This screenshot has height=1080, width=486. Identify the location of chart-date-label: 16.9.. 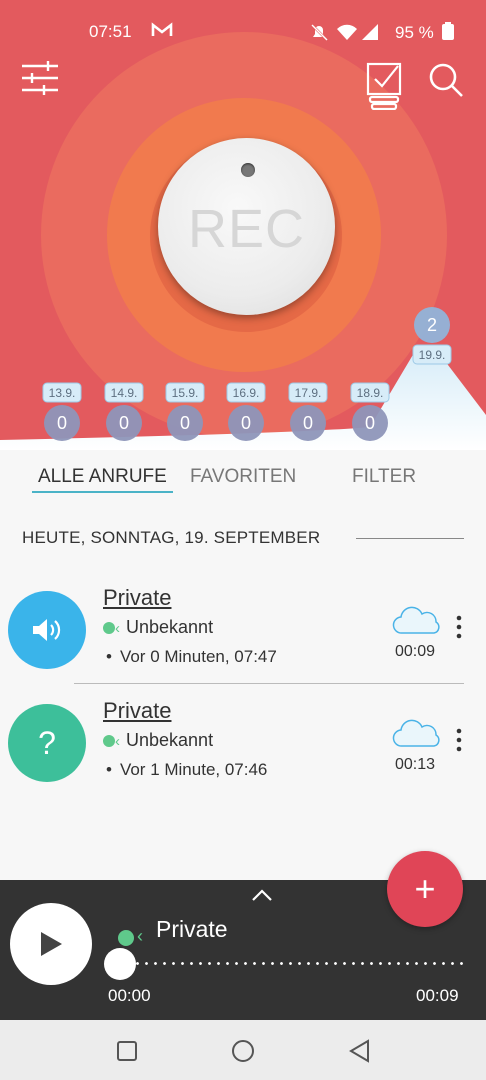
(246, 393).